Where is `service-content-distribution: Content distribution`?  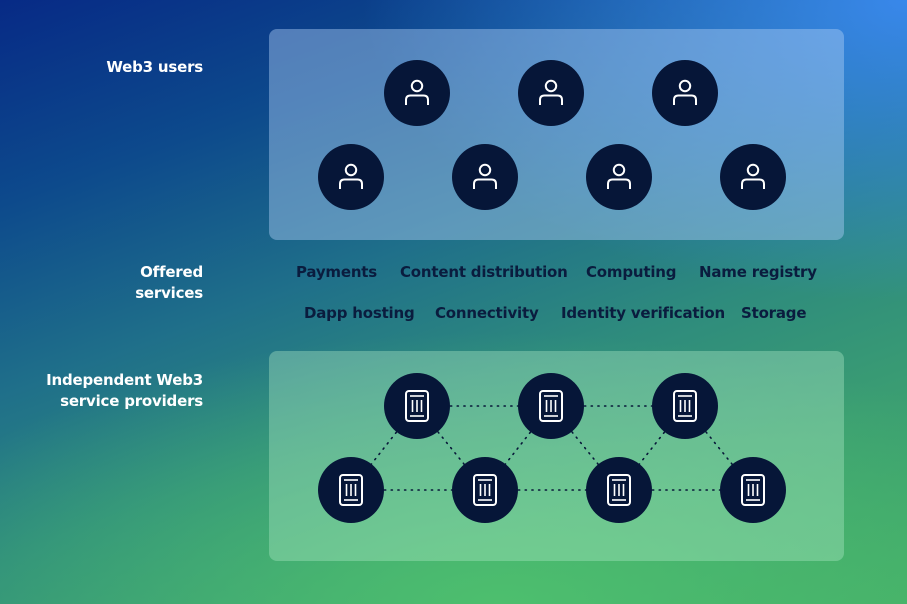 service-content-distribution: Content distribution is located at coordinates (484, 272).